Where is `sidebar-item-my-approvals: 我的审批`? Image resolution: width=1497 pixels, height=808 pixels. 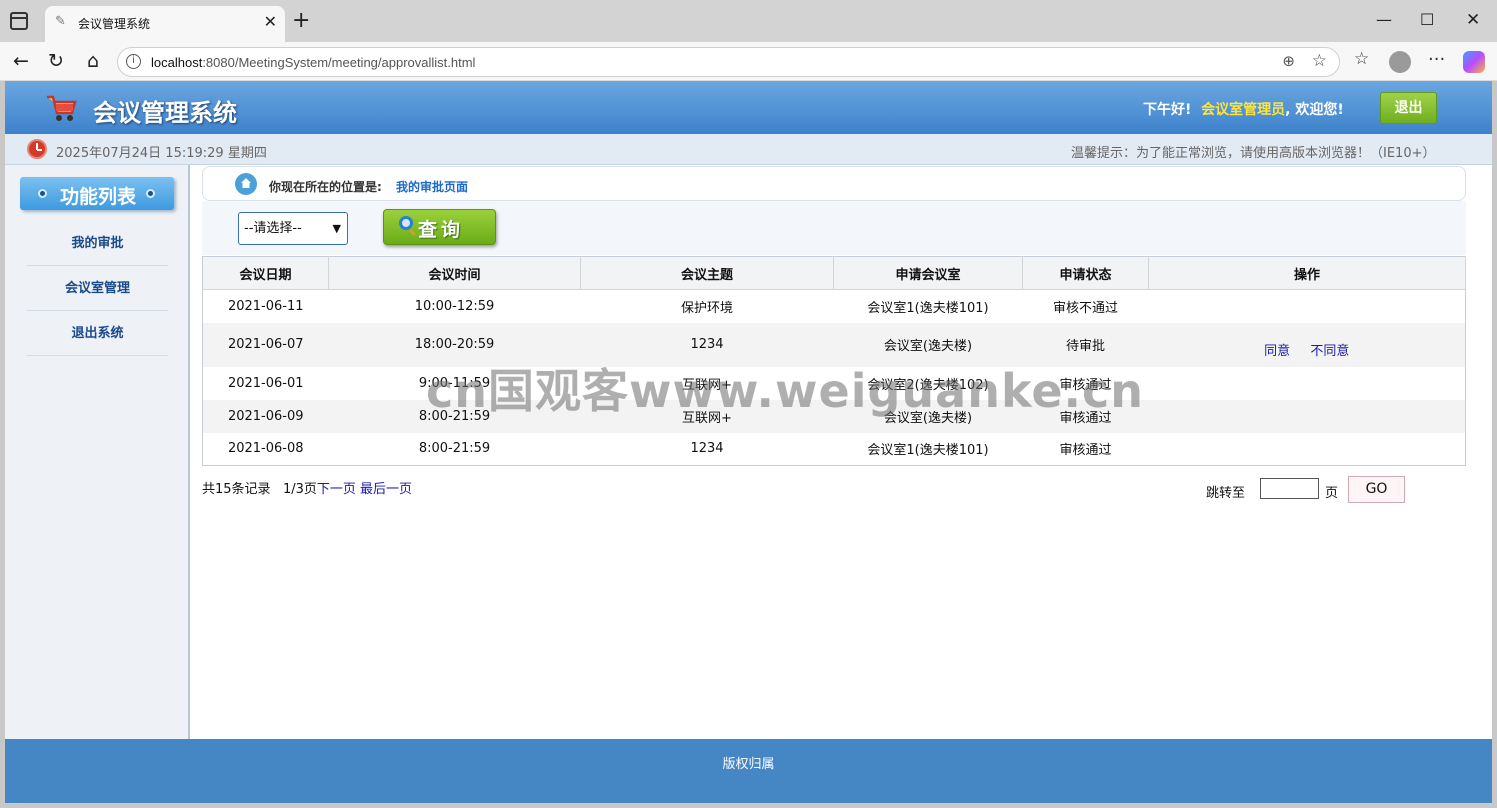 sidebar-item-my-approvals: 我的审批 is located at coordinates (97, 243).